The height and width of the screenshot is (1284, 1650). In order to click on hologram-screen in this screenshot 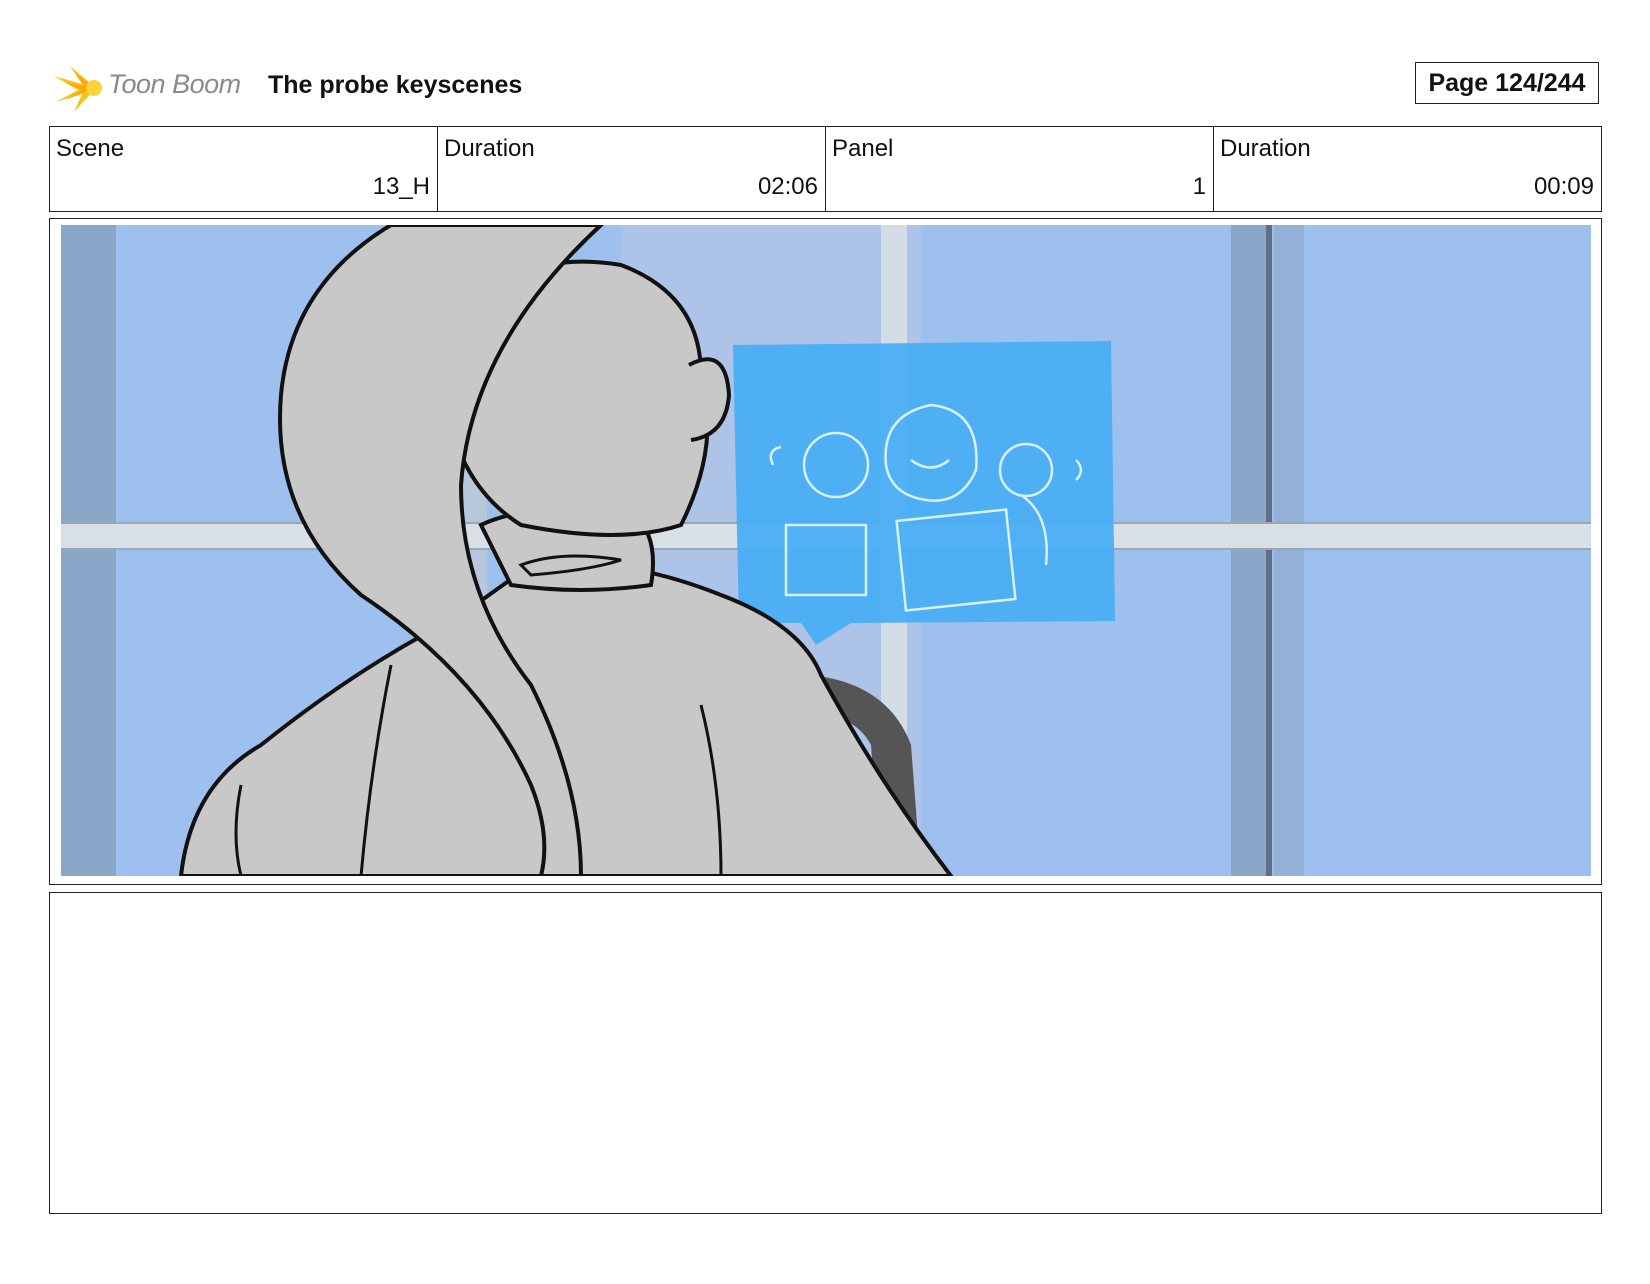, I will do `click(924, 493)`.